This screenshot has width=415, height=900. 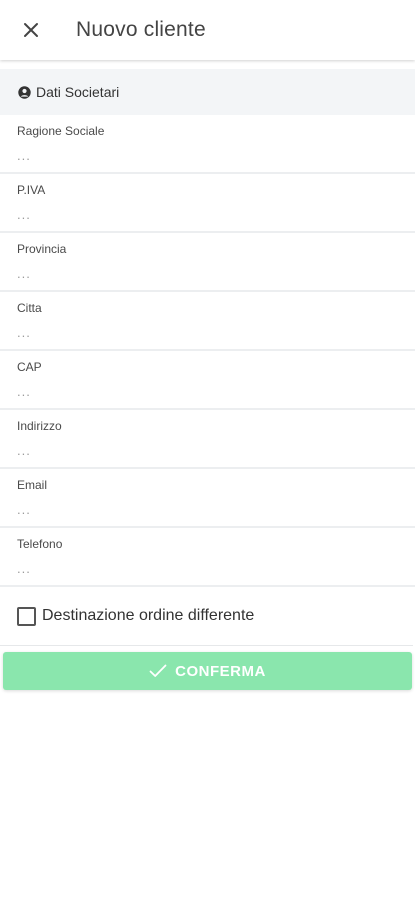 What do you see at coordinates (29, 367) in the screenshot?
I see `field-label: CAP` at bounding box center [29, 367].